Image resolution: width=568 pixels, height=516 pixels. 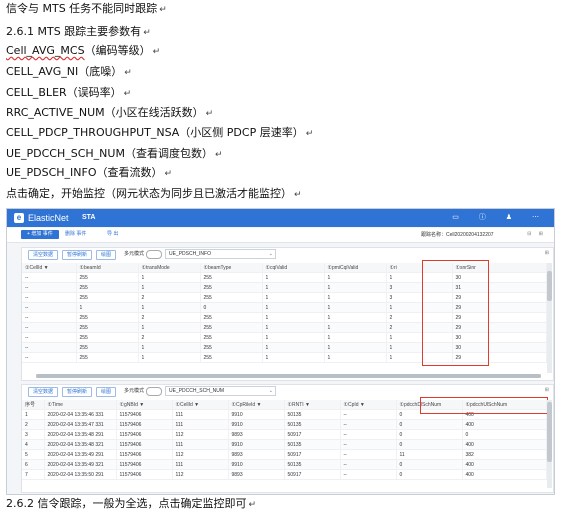 I want to click on top-horizontal-scroll-thumb, so click(x=288, y=376).